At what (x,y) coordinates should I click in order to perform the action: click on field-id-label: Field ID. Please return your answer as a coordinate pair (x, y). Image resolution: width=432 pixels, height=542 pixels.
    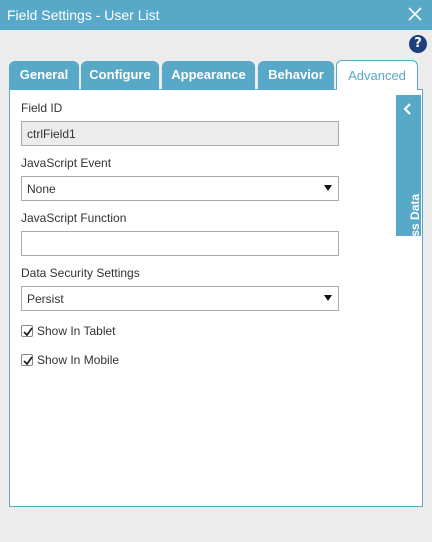
    Looking at the image, I should click on (42, 108).